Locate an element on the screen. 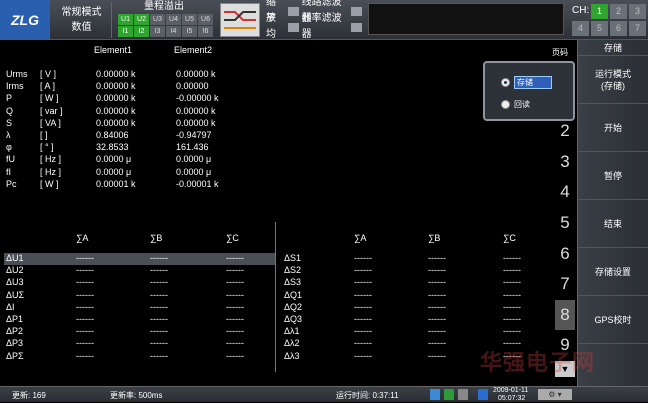 This screenshot has height=403, width=648. element1-value: 32.8533 is located at coordinates (112, 147).